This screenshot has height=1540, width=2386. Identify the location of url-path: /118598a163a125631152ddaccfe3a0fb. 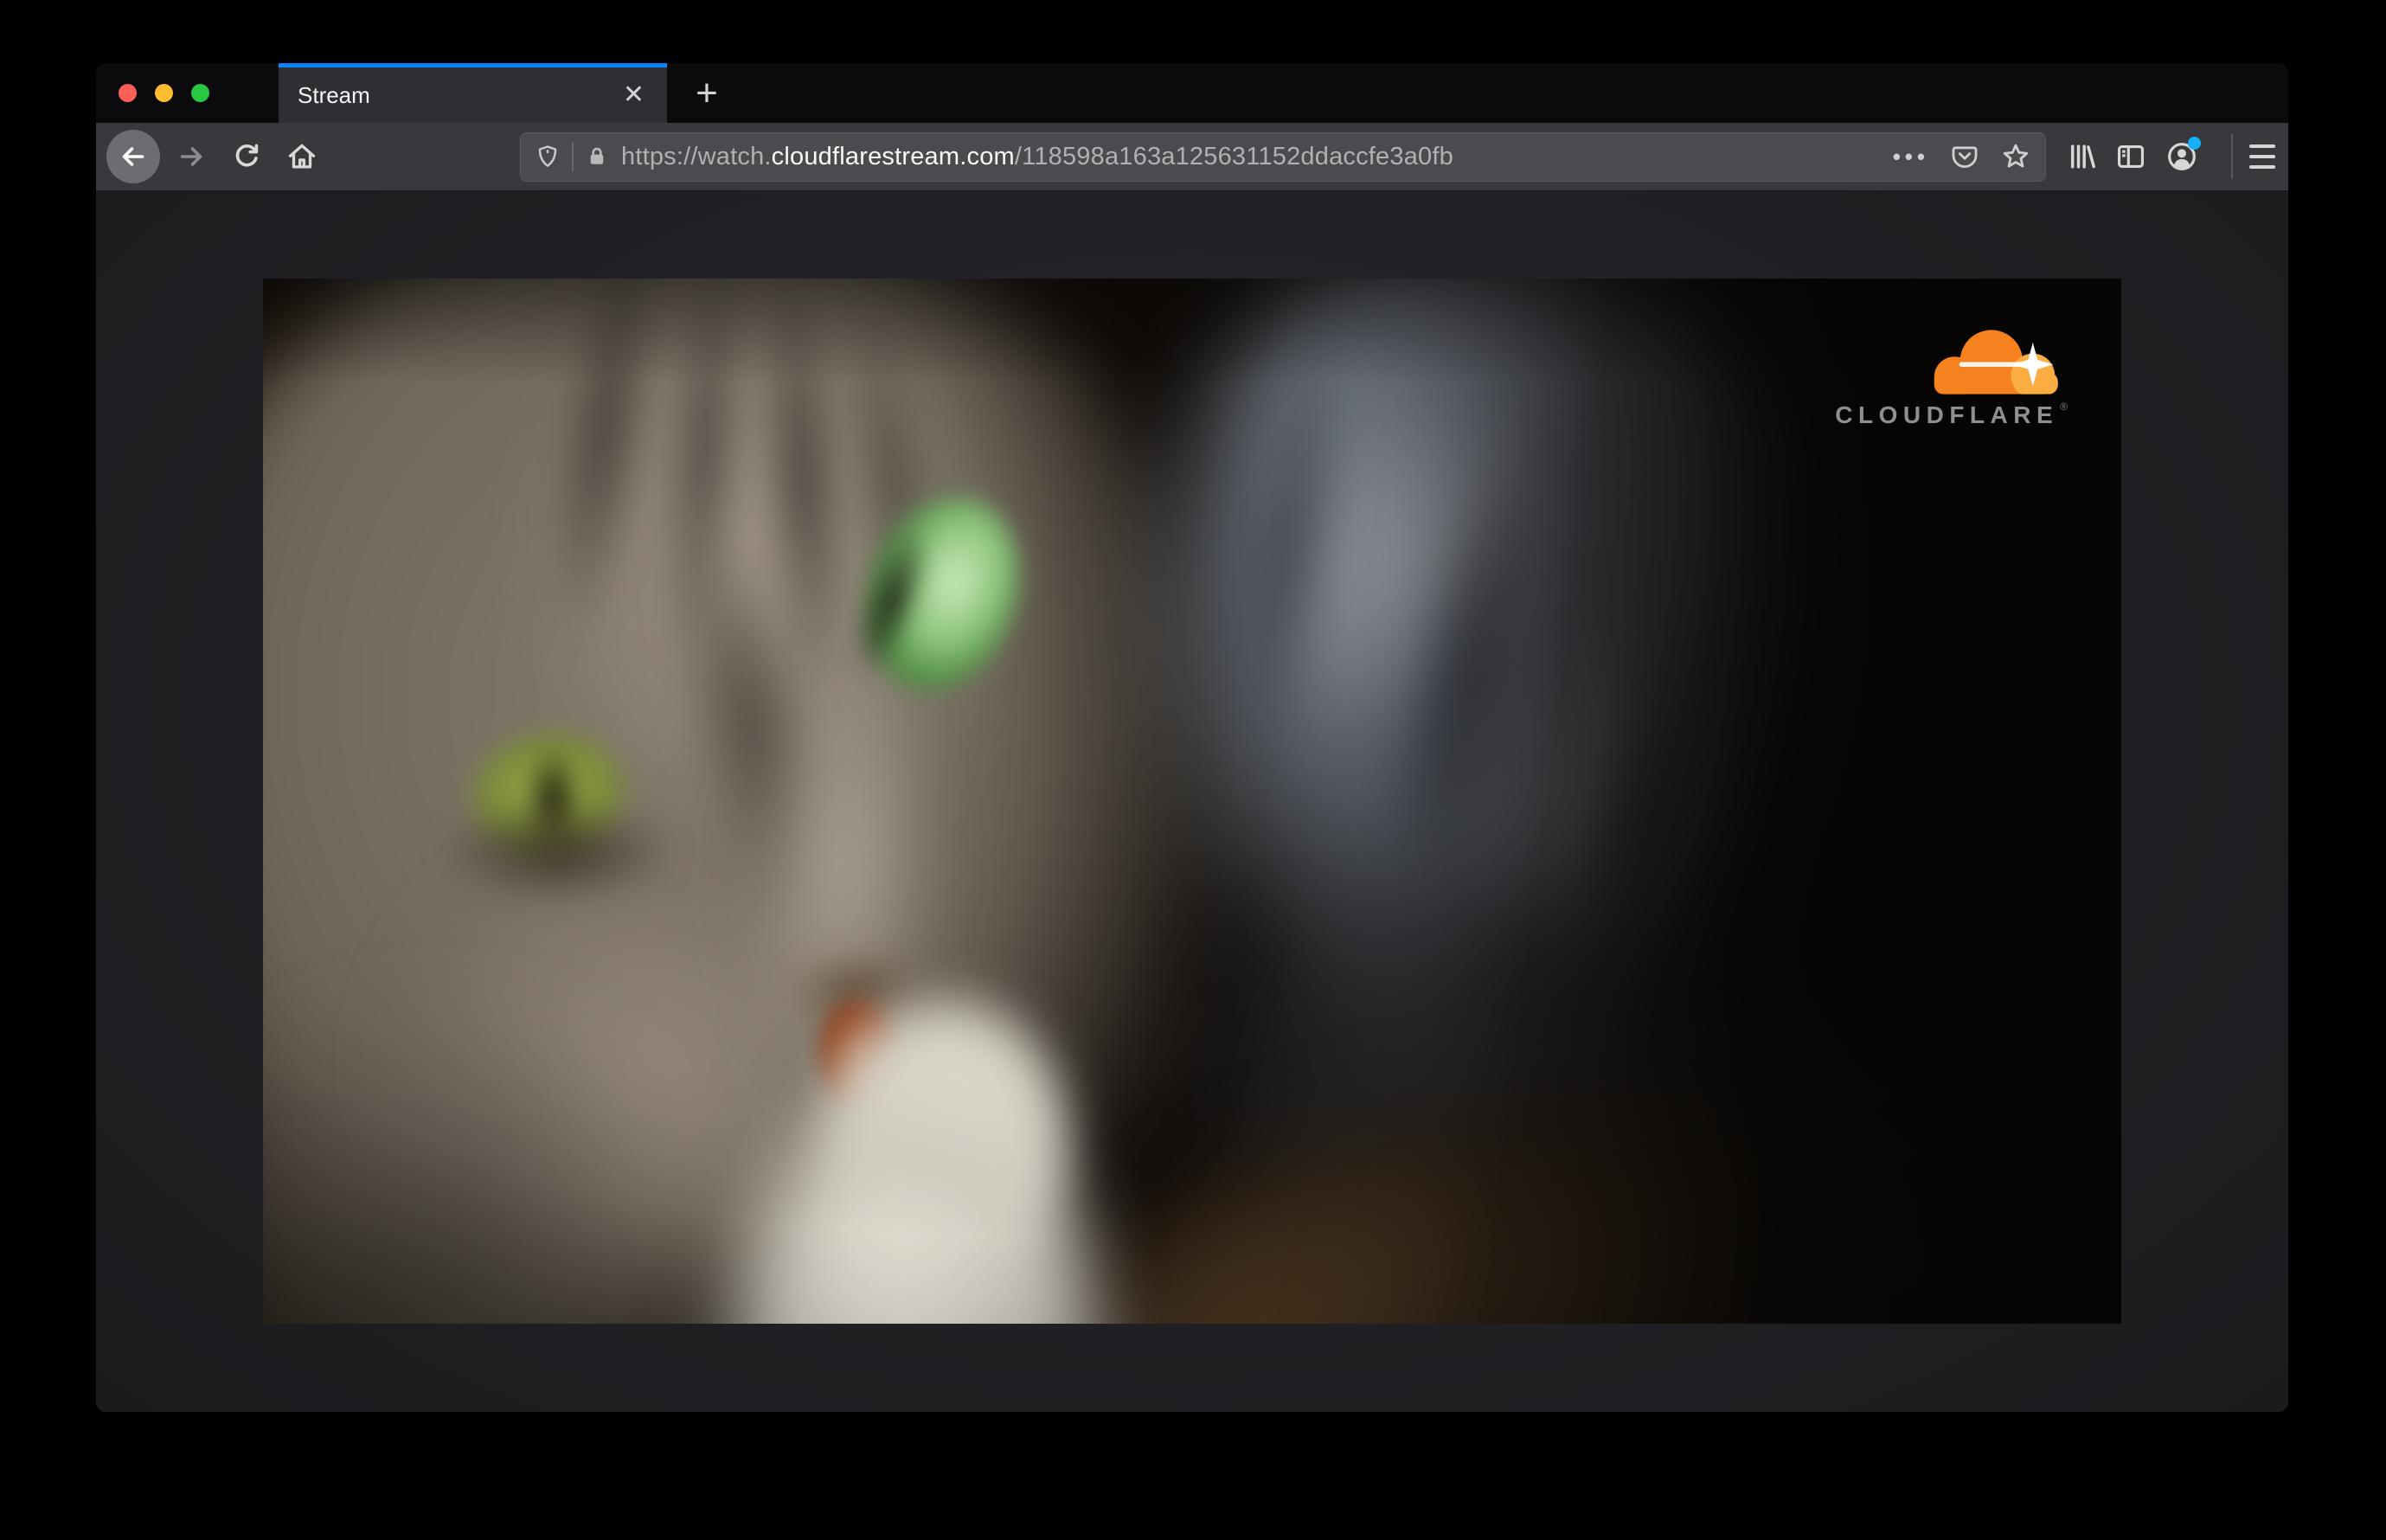
(1233, 156).